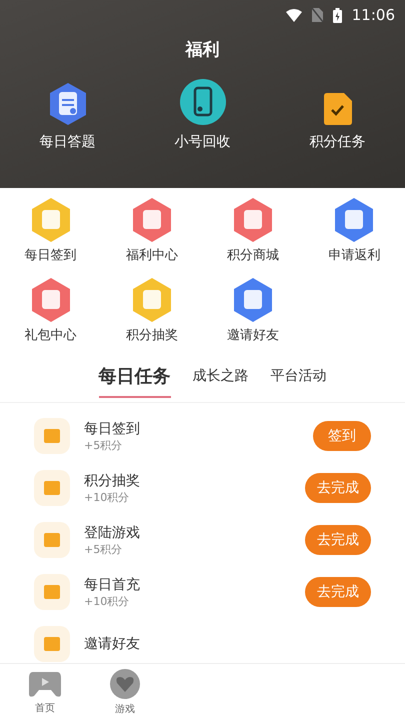  Describe the element at coordinates (125, 709) in the screenshot. I see `nav-label: 游戏` at that location.